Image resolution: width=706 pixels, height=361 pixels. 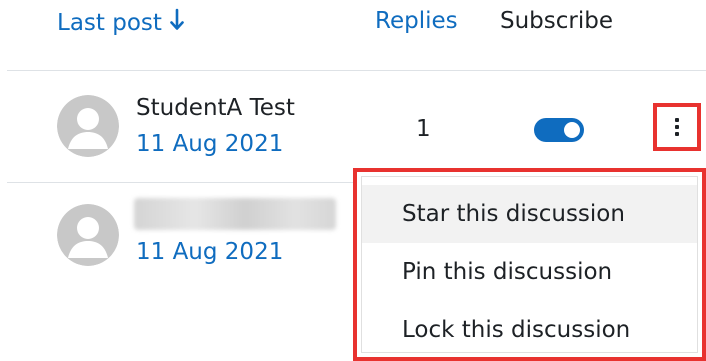 I want to click on kebab-menu-button, so click(x=677, y=127).